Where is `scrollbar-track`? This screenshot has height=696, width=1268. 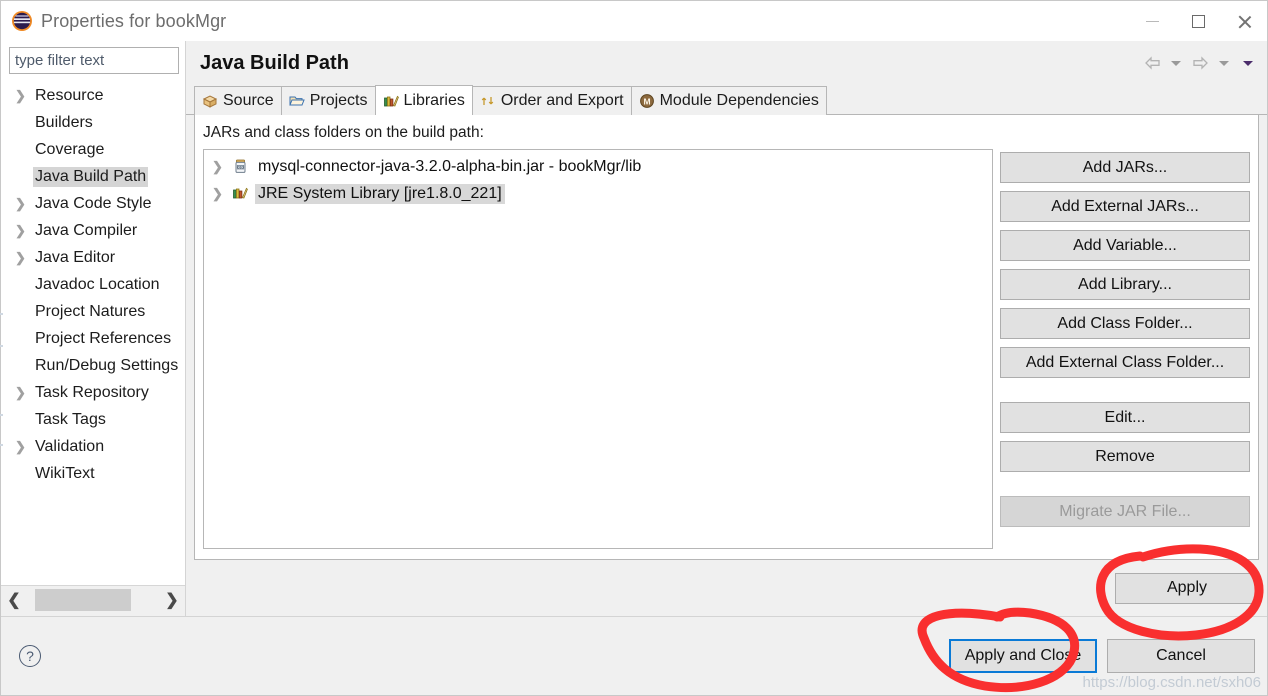
scrollbar-track is located at coordinates (93, 601).